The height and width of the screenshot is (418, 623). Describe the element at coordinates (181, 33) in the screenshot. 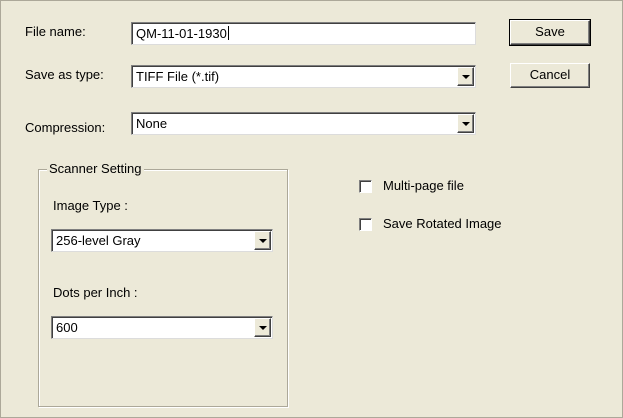

I see `file-name-value: QM-11-01-1930` at that location.